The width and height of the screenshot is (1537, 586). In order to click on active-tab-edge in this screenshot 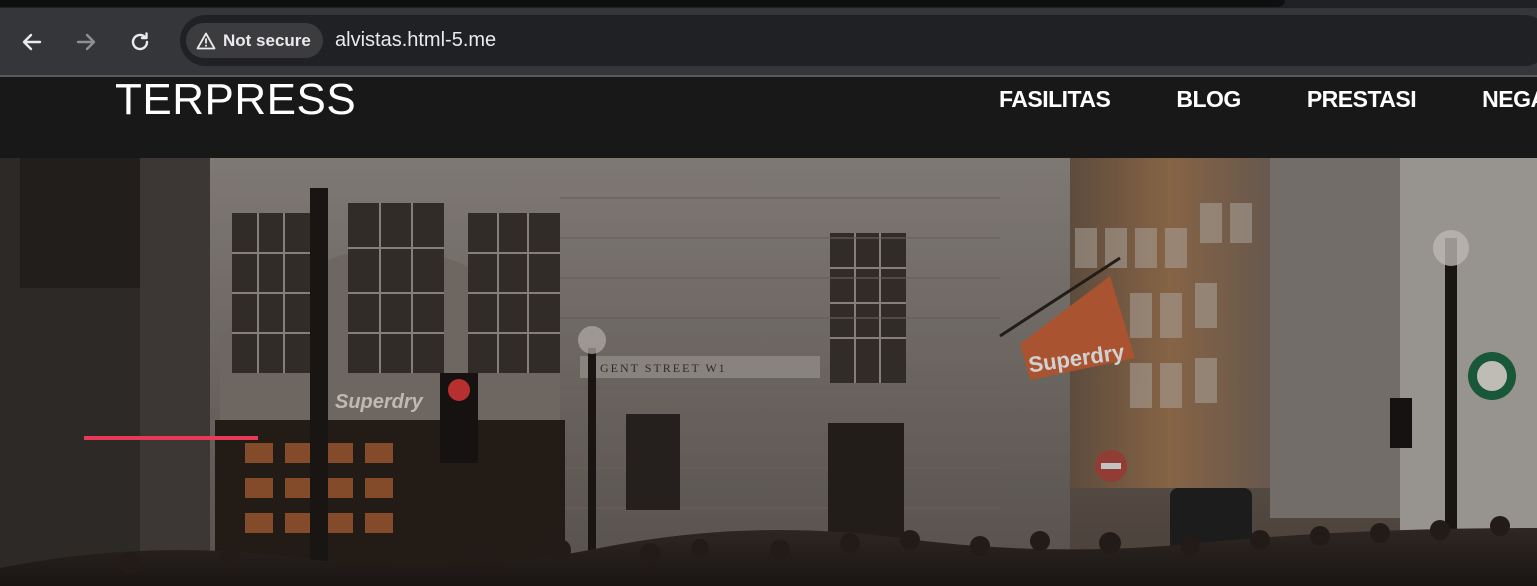, I will do `click(642, 3)`.